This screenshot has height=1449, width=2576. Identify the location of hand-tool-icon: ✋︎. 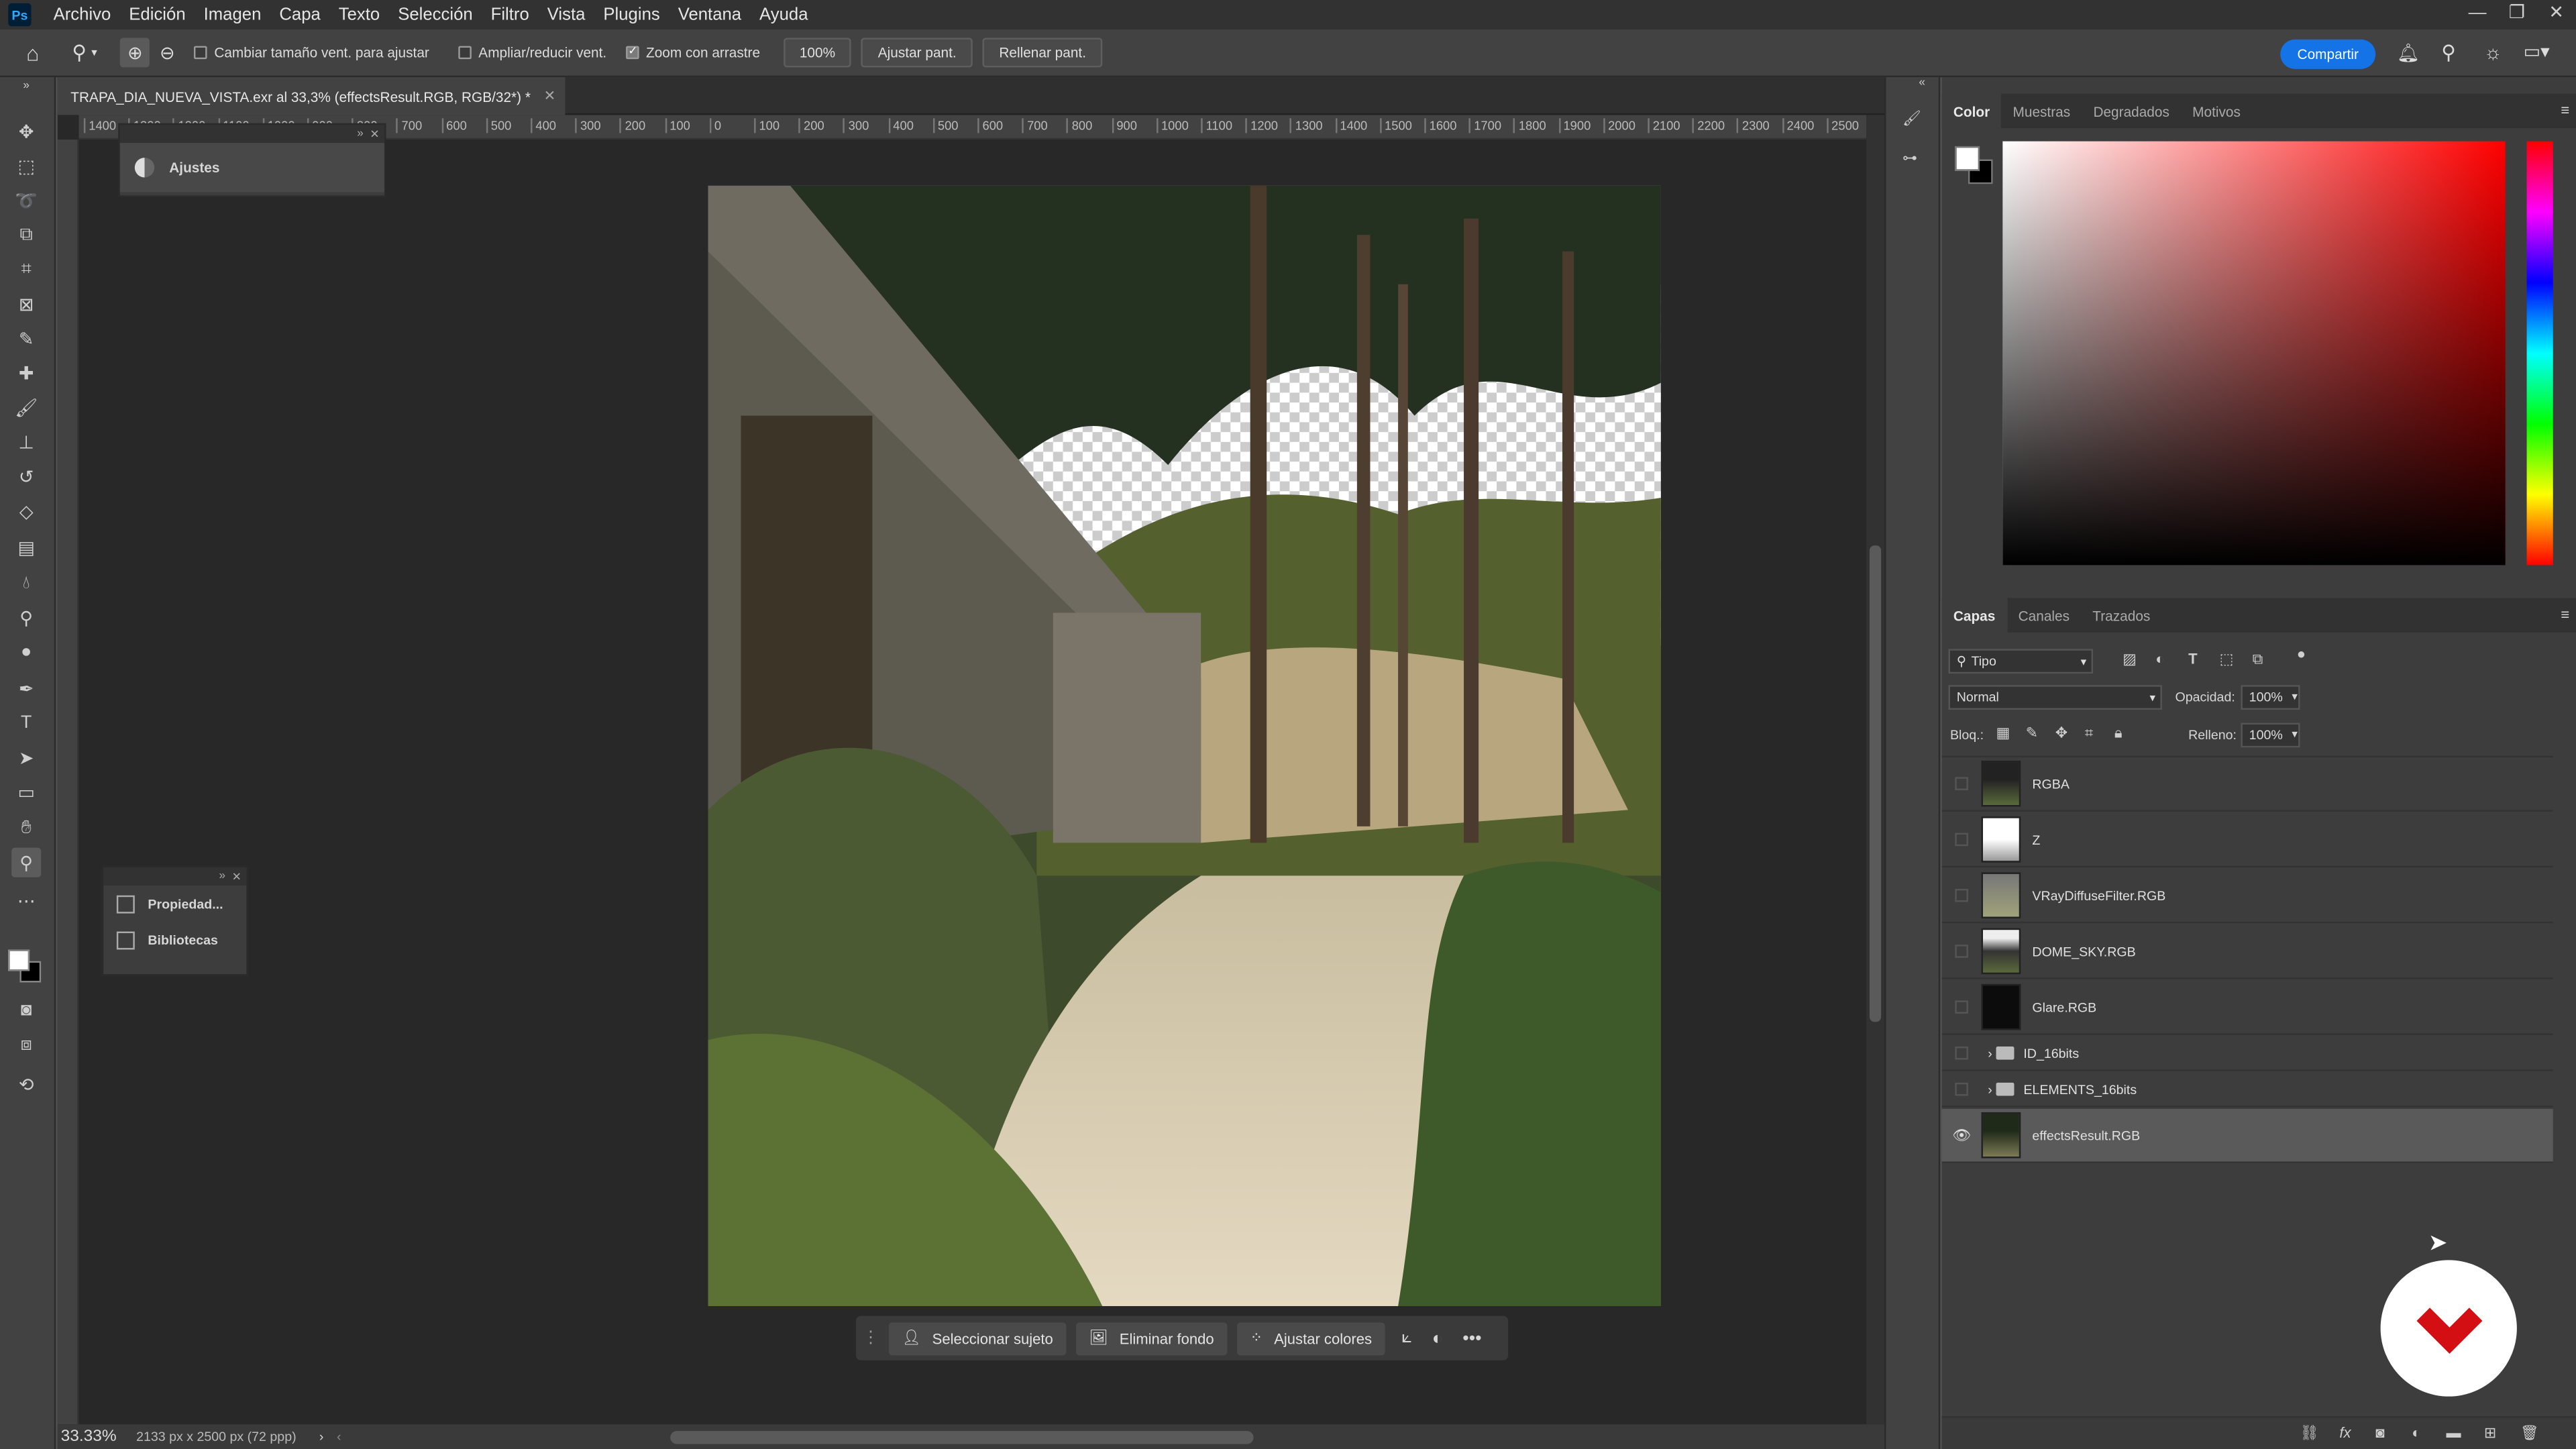
(26, 828).